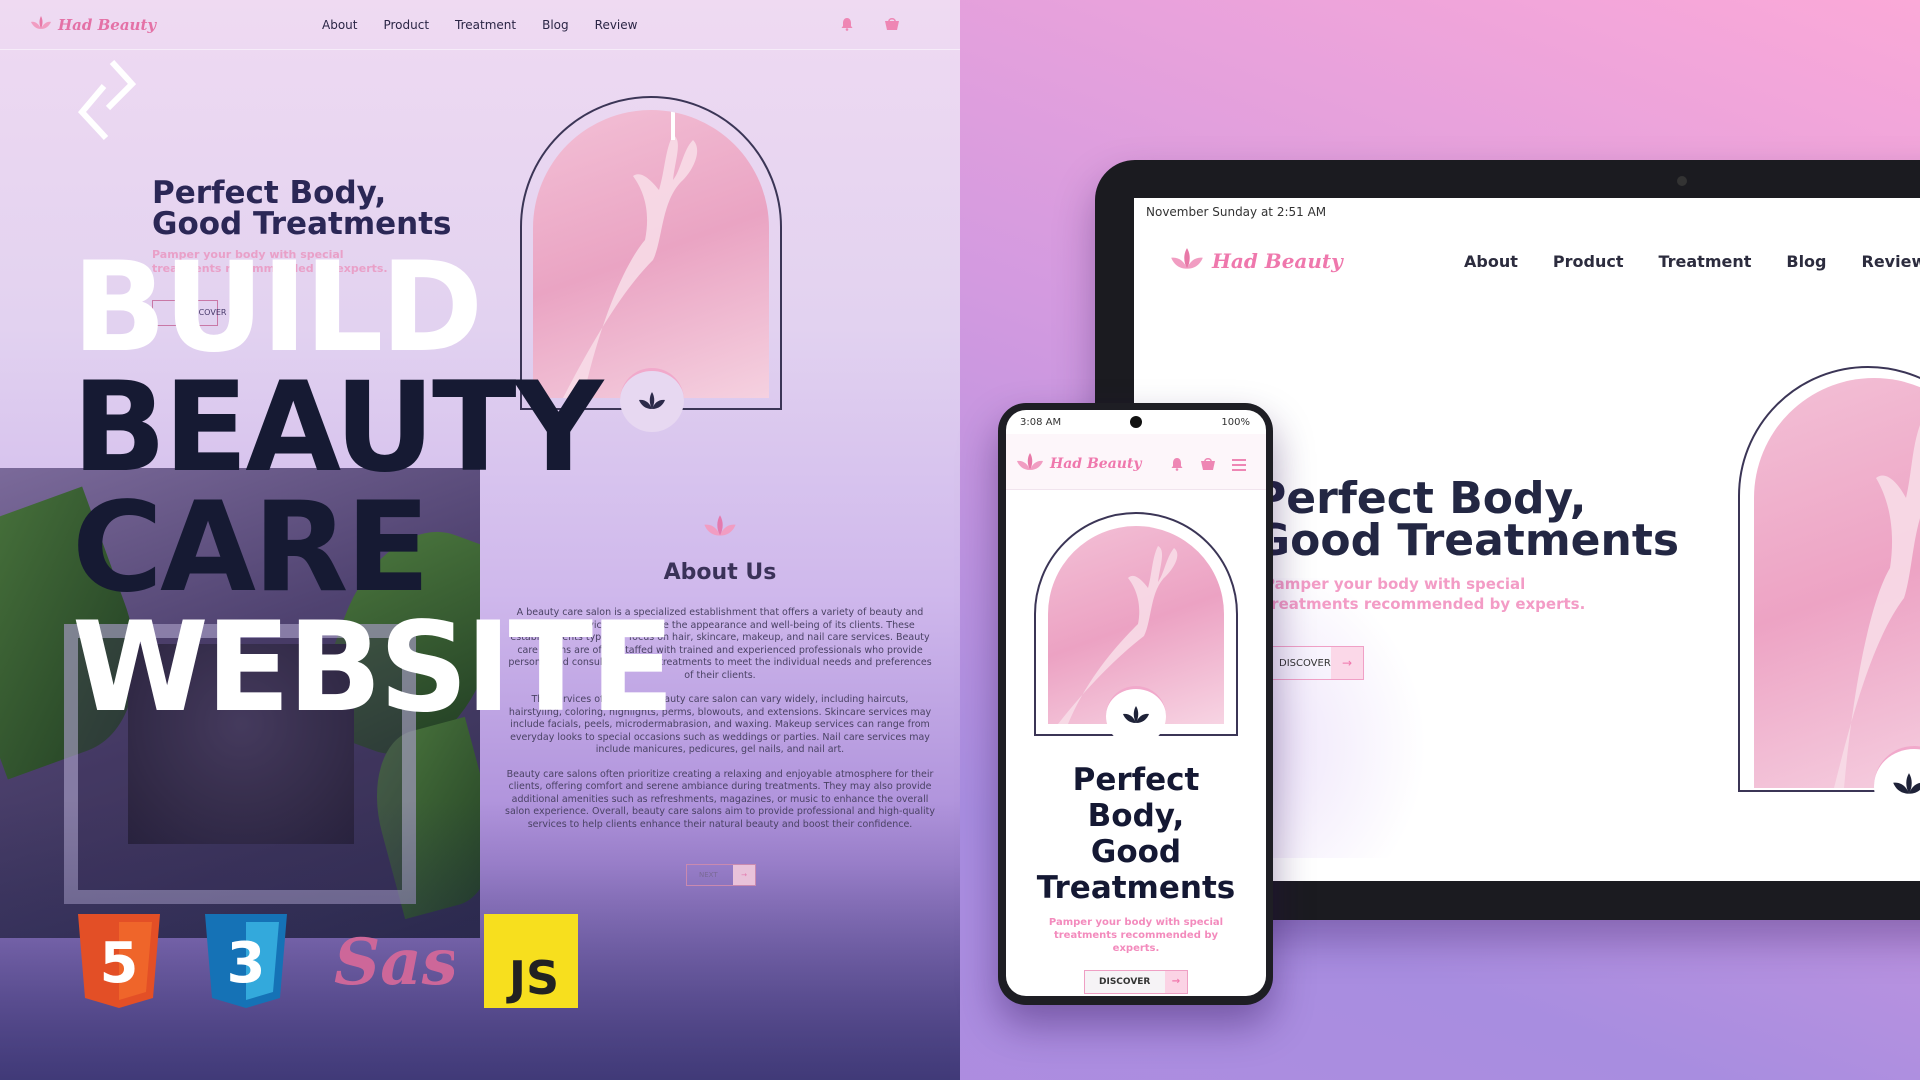  I want to click on html5-icon: 5, so click(119, 963).